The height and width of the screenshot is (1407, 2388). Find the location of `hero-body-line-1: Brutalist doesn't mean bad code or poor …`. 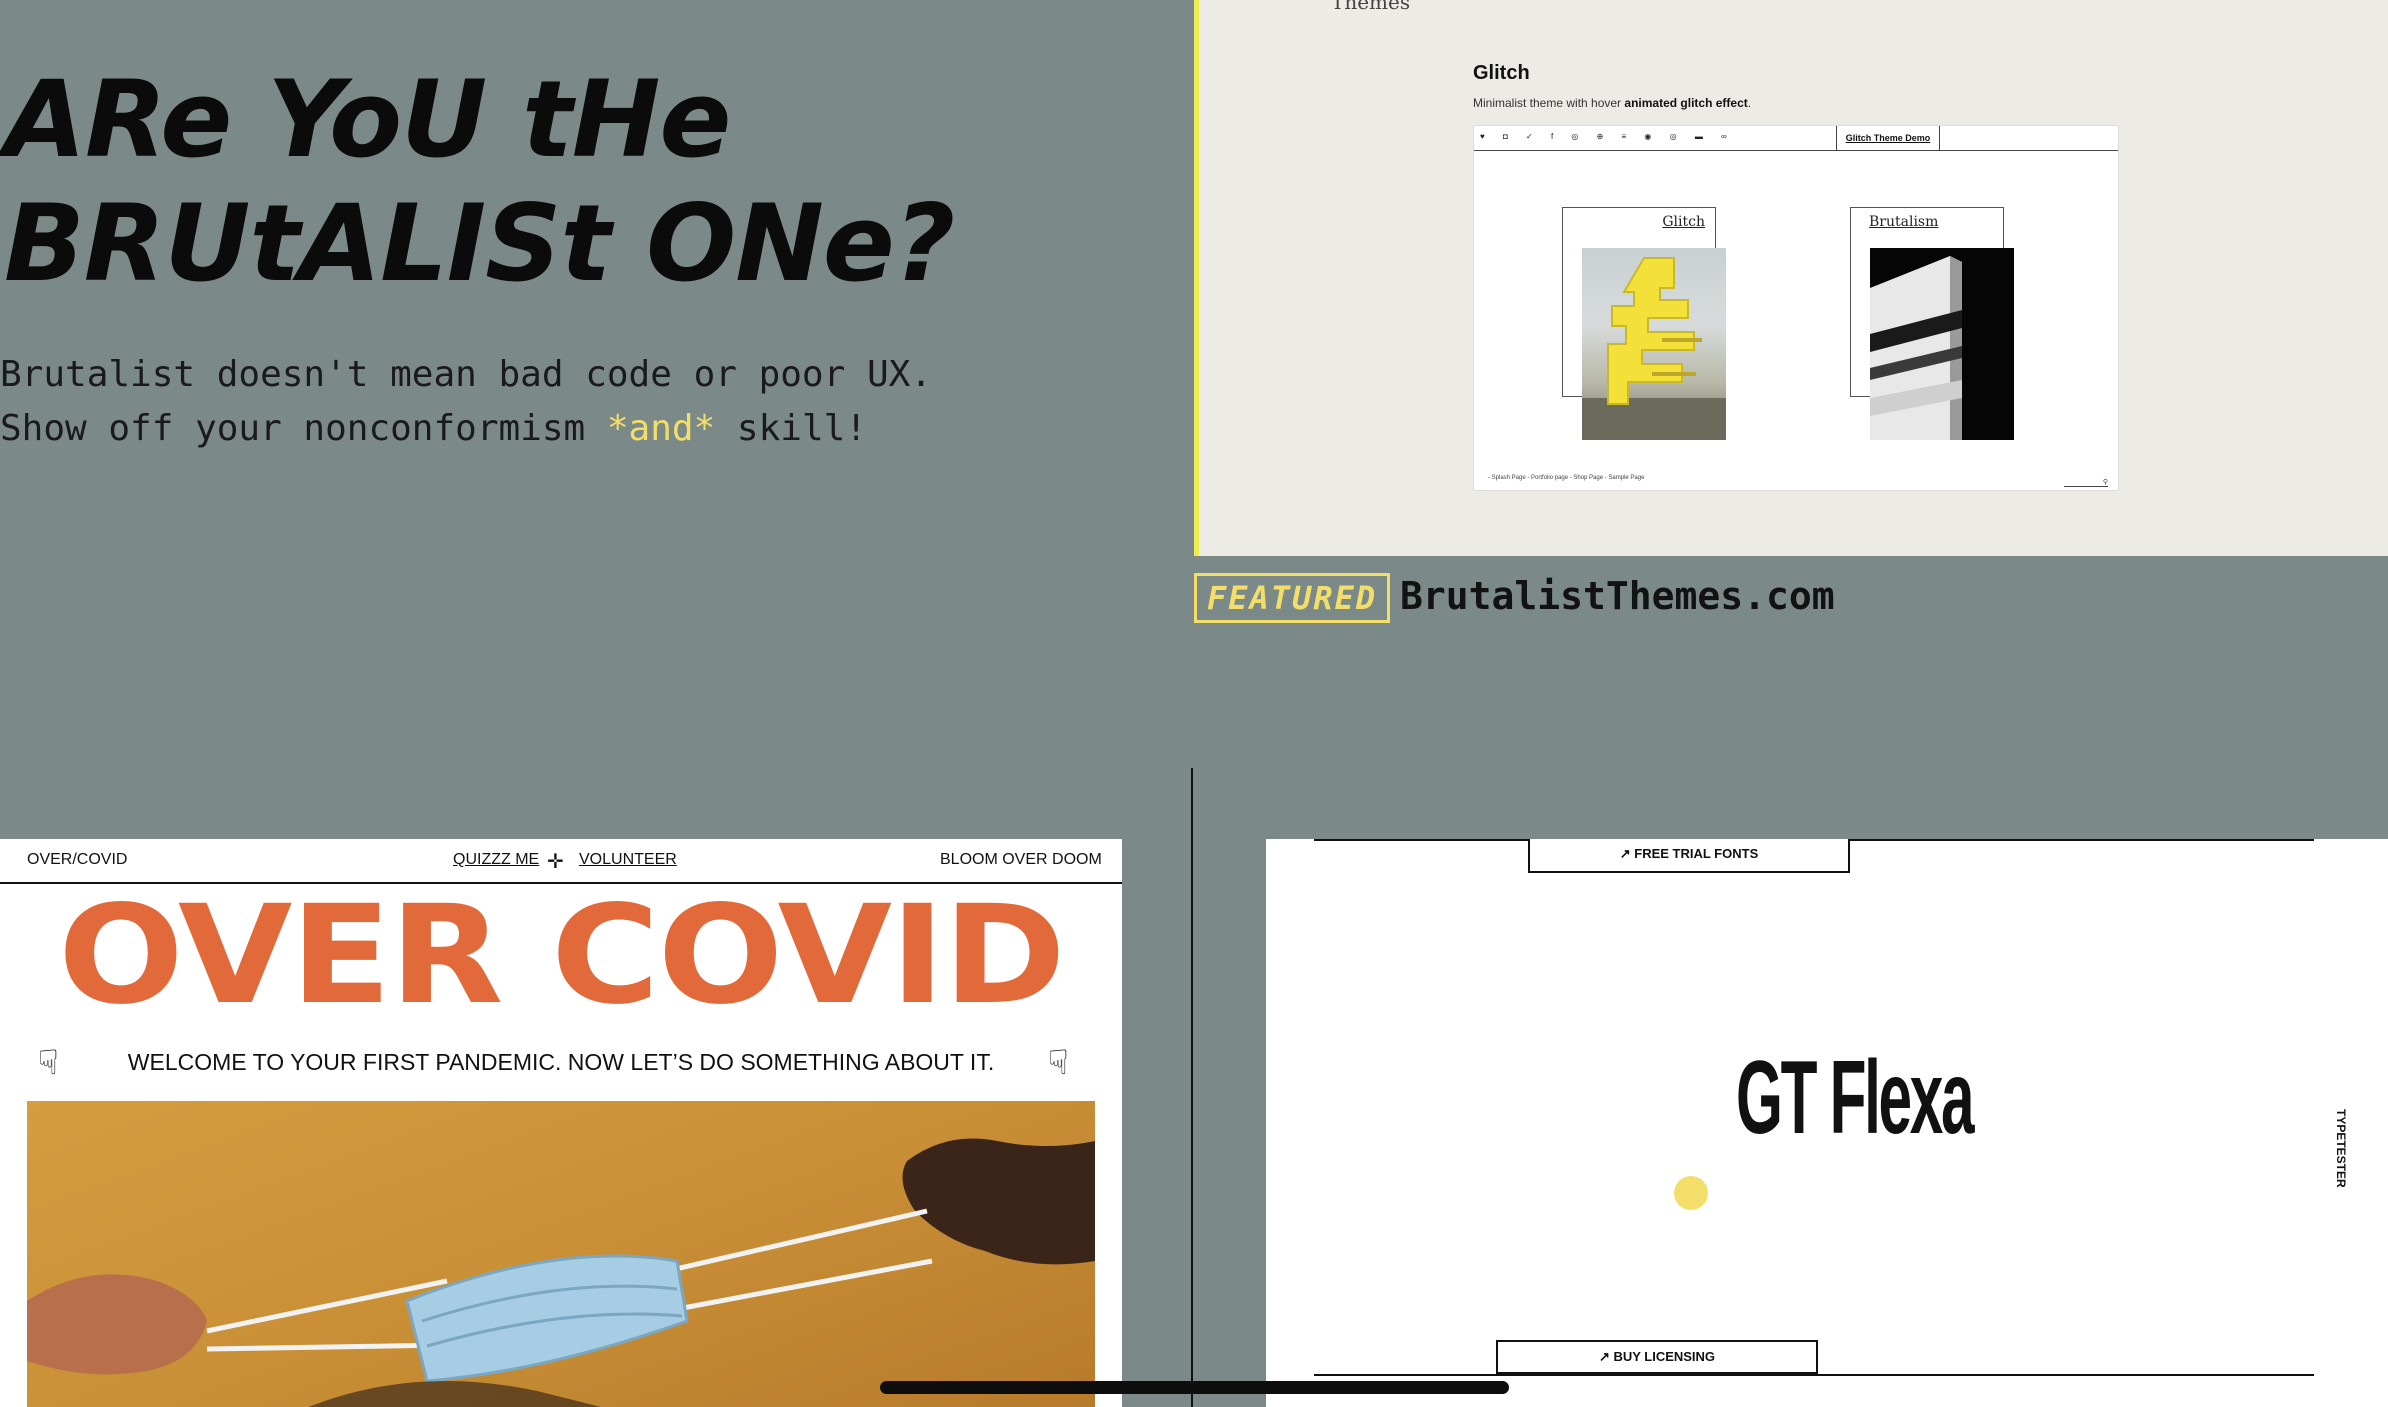

hero-body-line-1: Brutalist doesn't mean bad code or poor … is located at coordinates (466, 374).